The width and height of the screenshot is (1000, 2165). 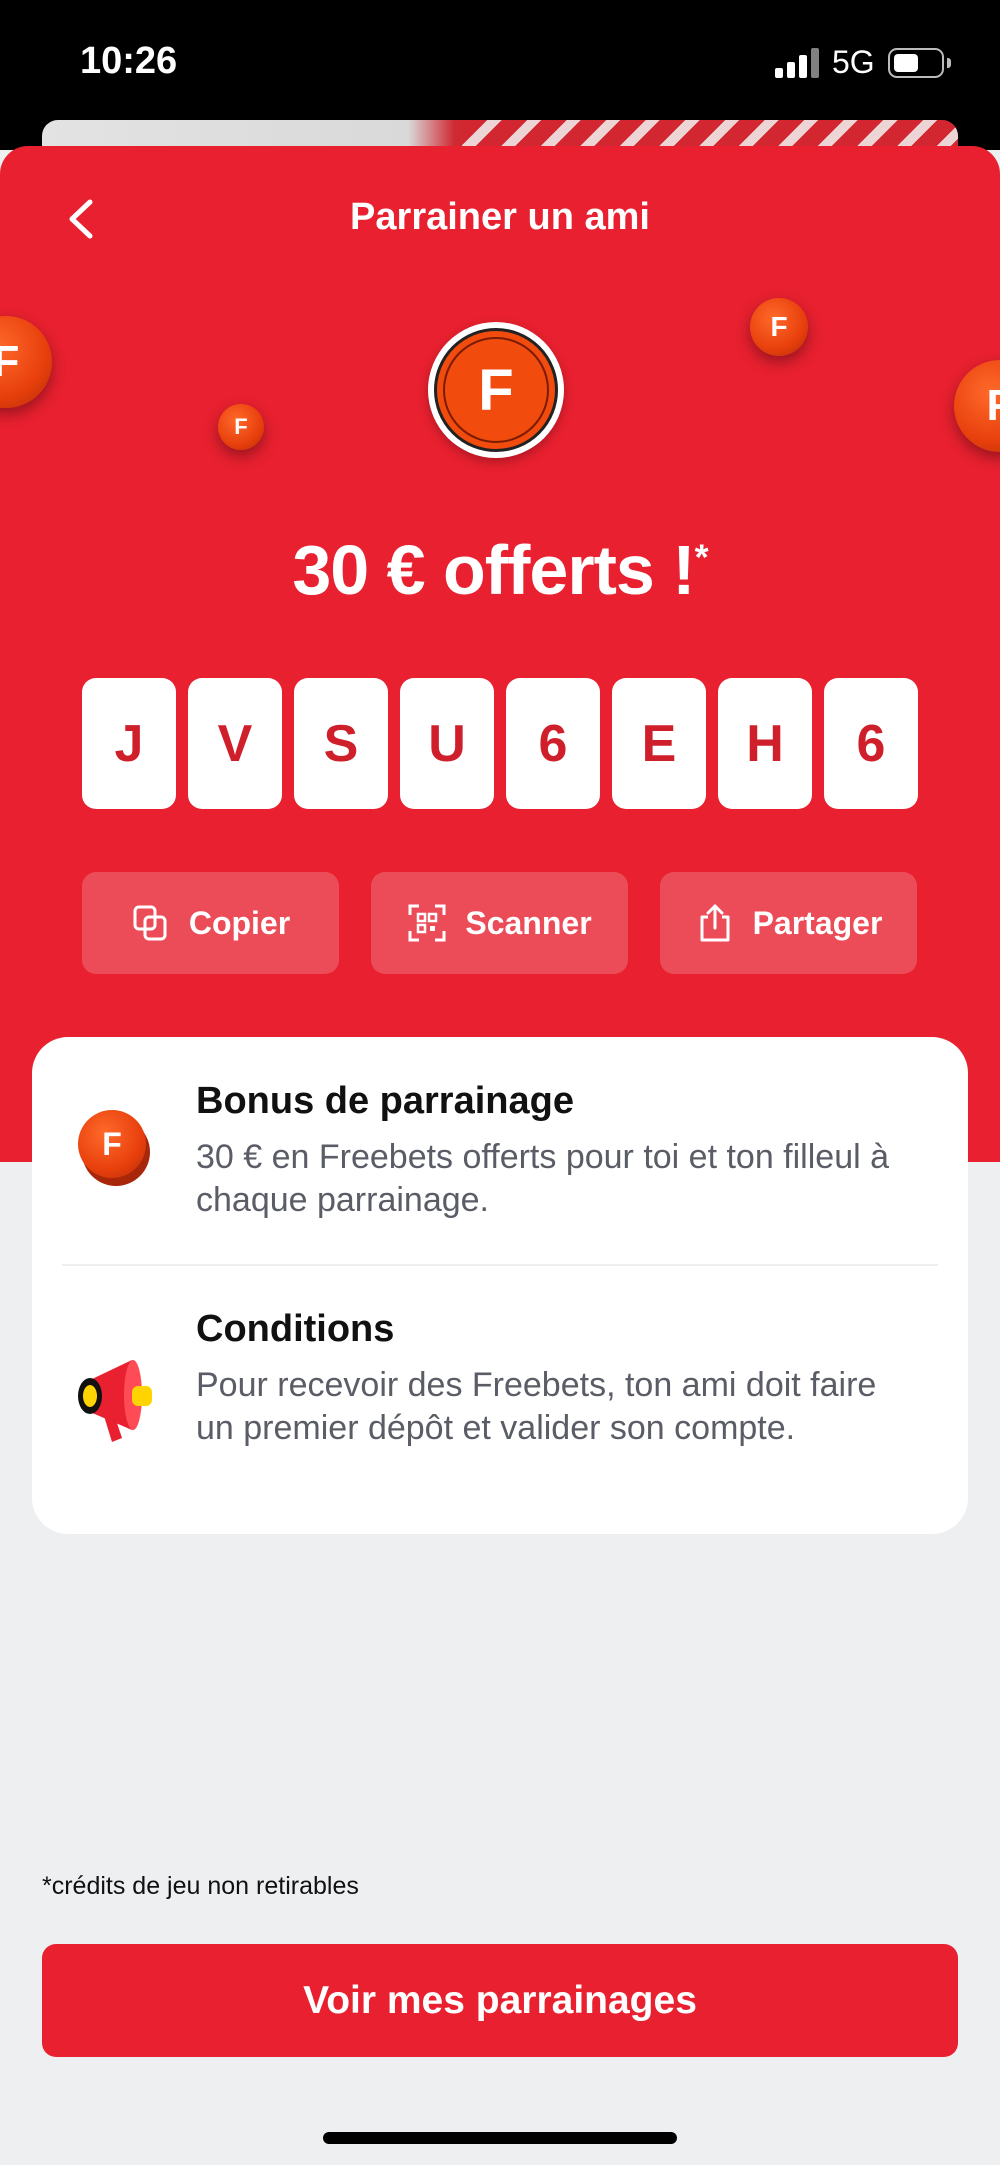 What do you see at coordinates (500, 217) in the screenshot?
I see `page-title: Parrainer un ami` at bounding box center [500, 217].